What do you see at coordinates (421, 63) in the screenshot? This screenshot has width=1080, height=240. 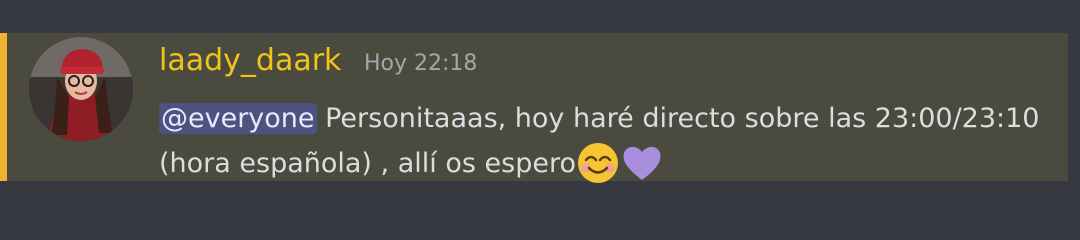 I see `message-timestamp: Hoy 22:18` at bounding box center [421, 63].